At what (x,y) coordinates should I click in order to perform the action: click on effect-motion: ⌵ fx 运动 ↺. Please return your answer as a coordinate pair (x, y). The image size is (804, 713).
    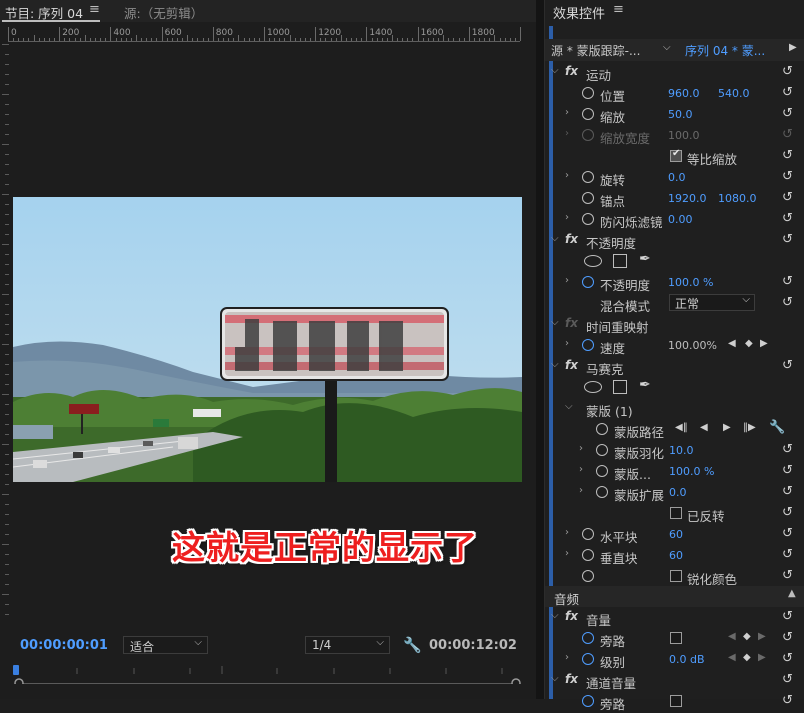
    Looking at the image, I should click on (674, 72).